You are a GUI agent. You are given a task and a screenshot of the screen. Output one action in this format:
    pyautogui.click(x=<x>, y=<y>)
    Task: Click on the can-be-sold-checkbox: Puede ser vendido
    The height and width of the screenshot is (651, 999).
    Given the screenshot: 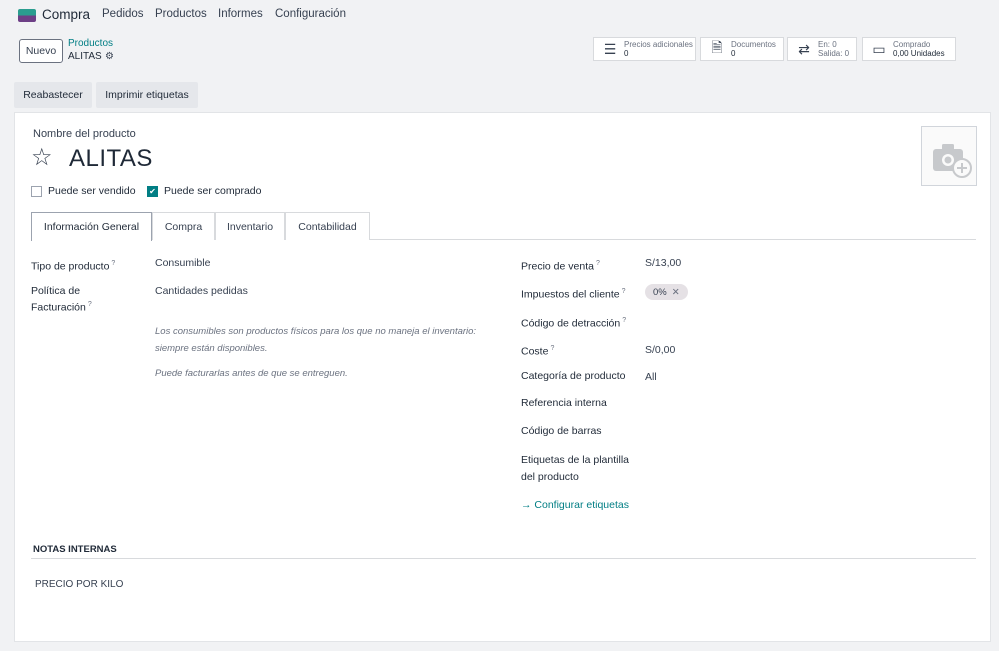 What is the action you would take?
    pyautogui.click(x=83, y=191)
    